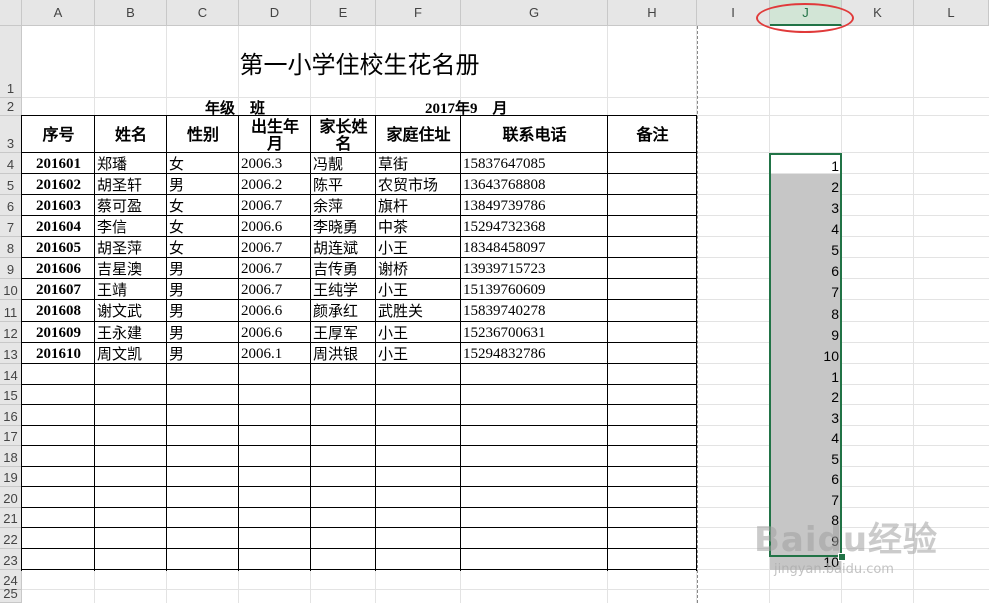 The height and width of the screenshot is (603, 989). What do you see at coordinates (11, 205) in the screenshot?
I see `row-header-6: 6` at bounding box center [11, 205].